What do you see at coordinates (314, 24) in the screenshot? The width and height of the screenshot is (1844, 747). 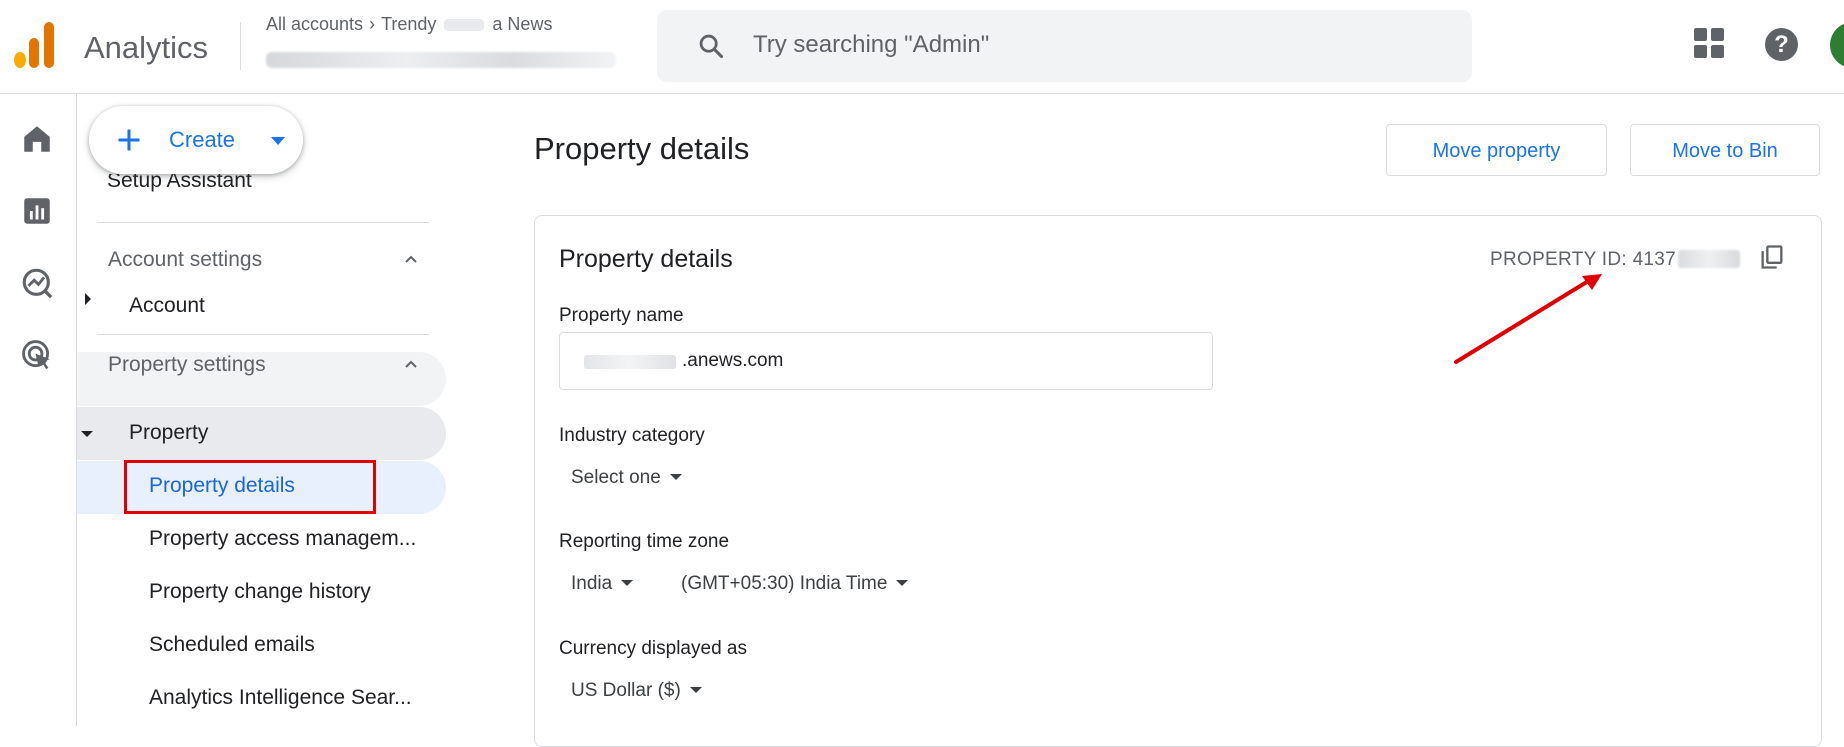 I see `breadcrumb-root: All accounts` at bounding box center [314, 24].